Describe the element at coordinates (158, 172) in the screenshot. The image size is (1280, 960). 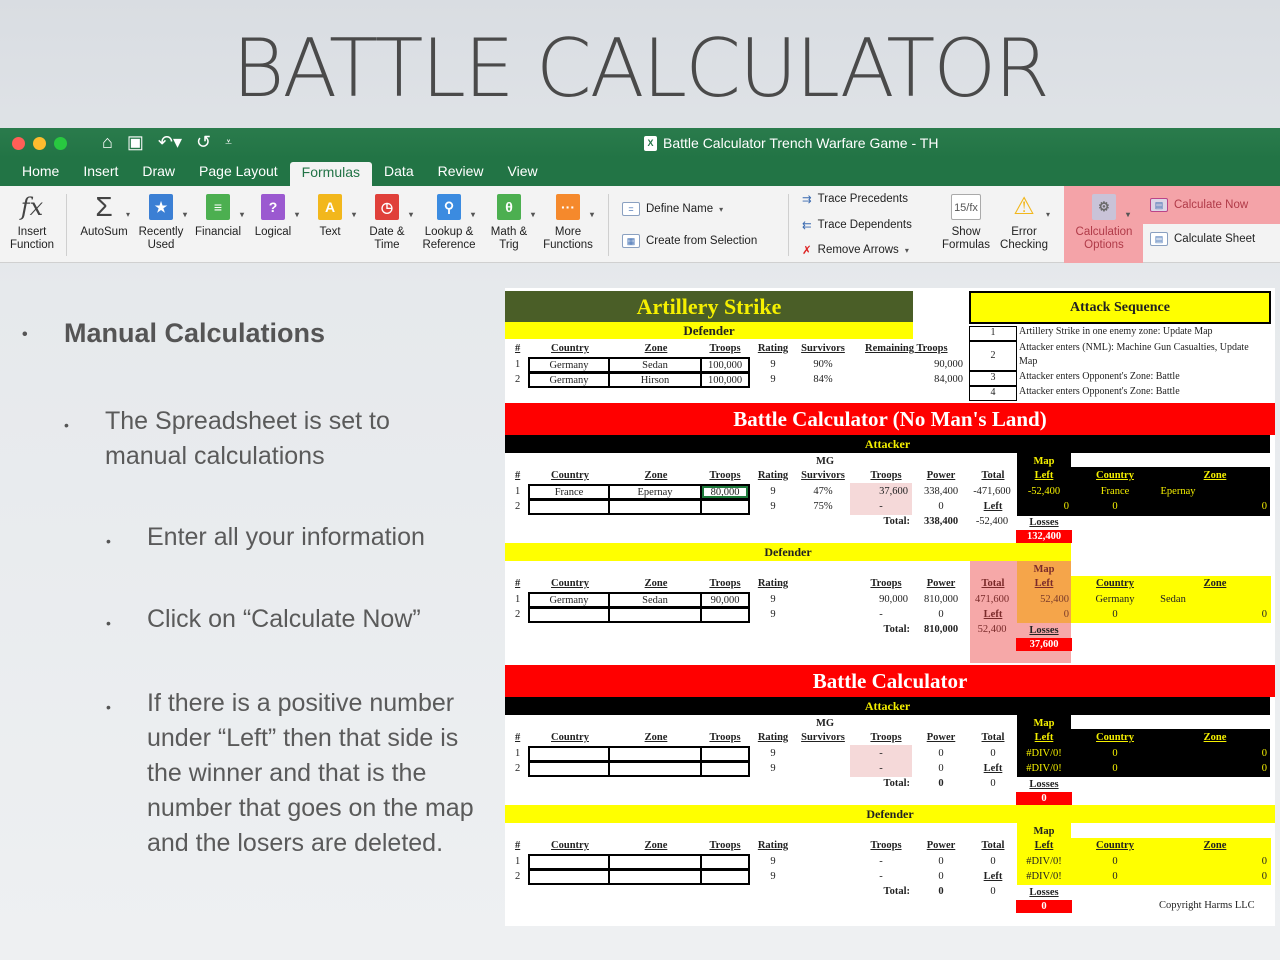
I see `tab-draw: Draw` at that location.